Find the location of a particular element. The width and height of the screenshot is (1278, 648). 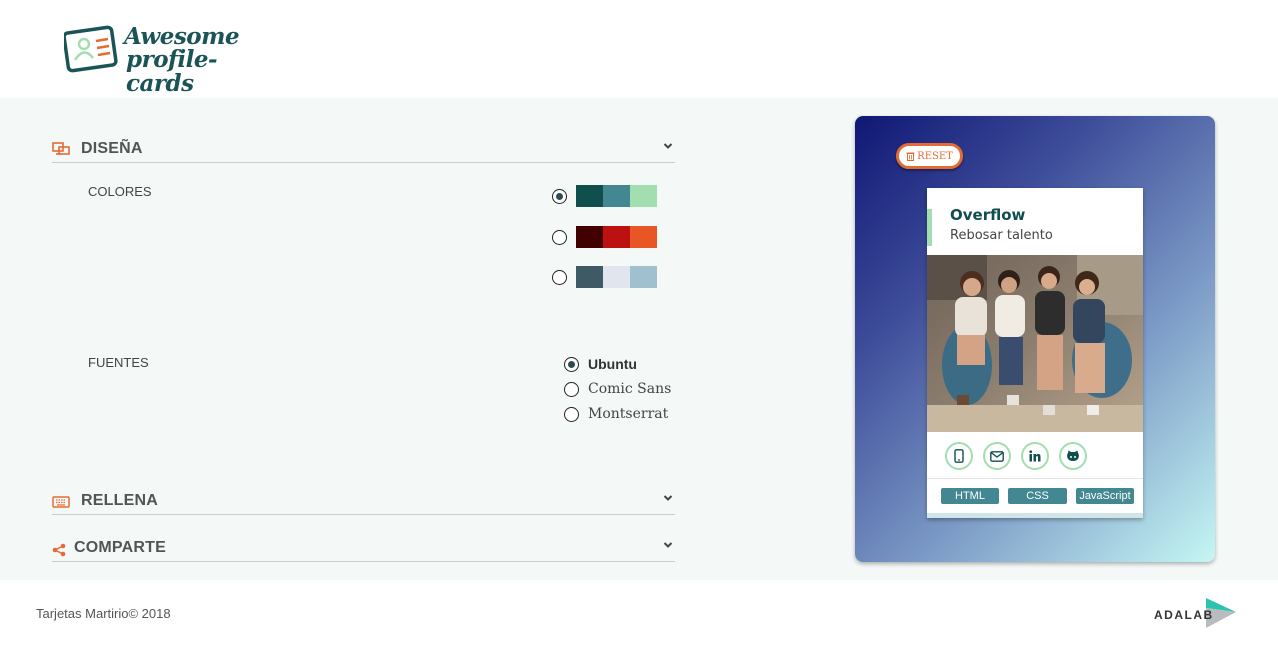

reset-button: RESET is located at coordinates (929, 156).